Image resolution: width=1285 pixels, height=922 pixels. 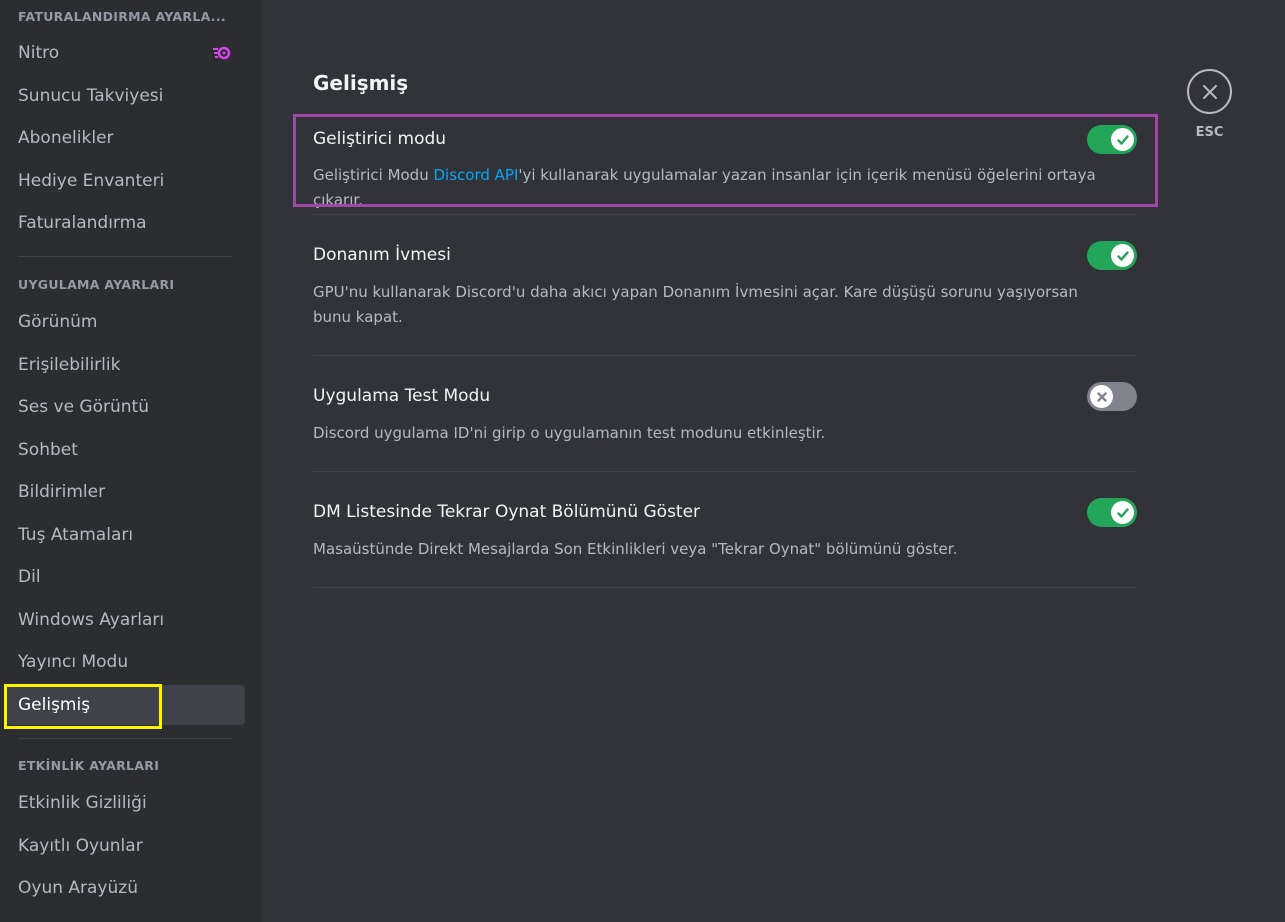 I want to click on sidebar-item-notifications: Bildirimler, so click(x=126, y=492).